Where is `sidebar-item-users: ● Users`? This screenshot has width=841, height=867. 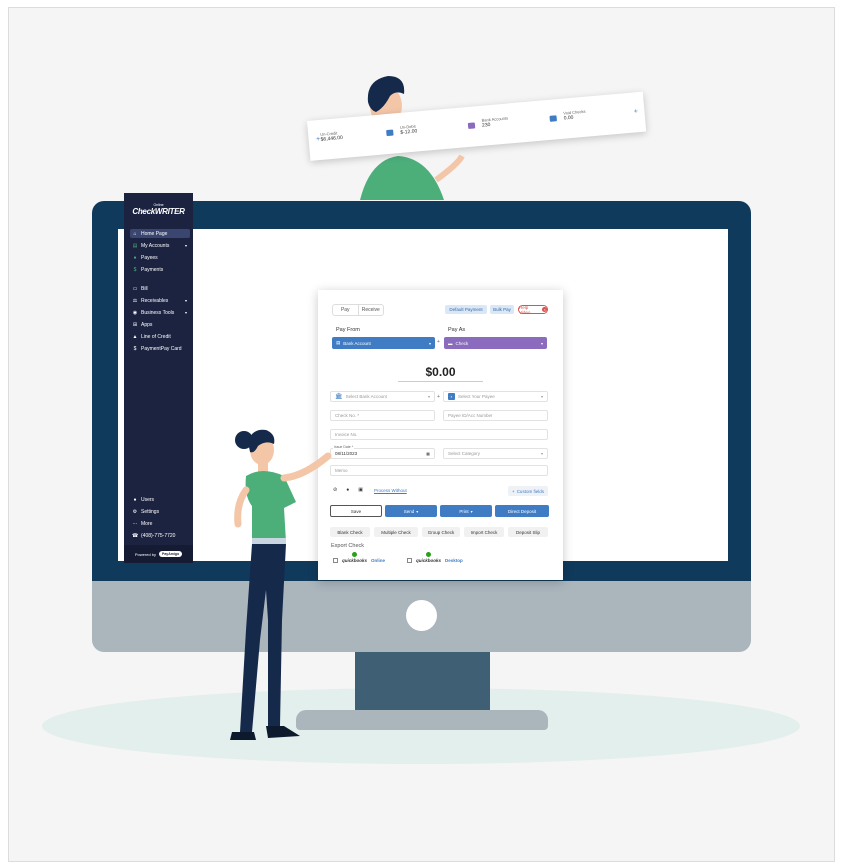 sidebar-item-users: ● Users is located at coordinates (160, 499).